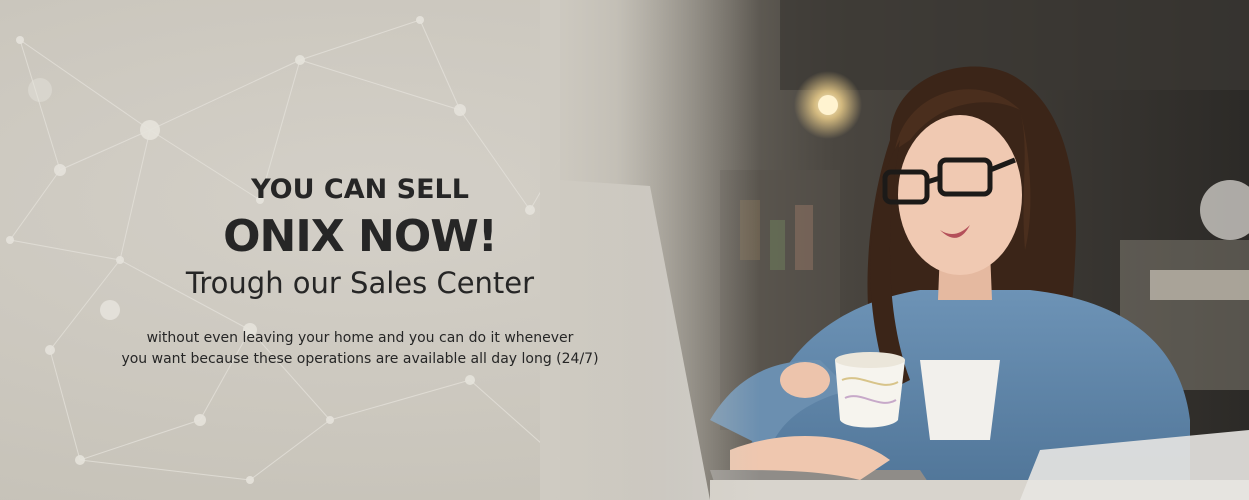  What do you see at coordinates (360, 236) in the screenshot?
I see `headline-main: ONIX NOW!` at bounding box center [360, 236].